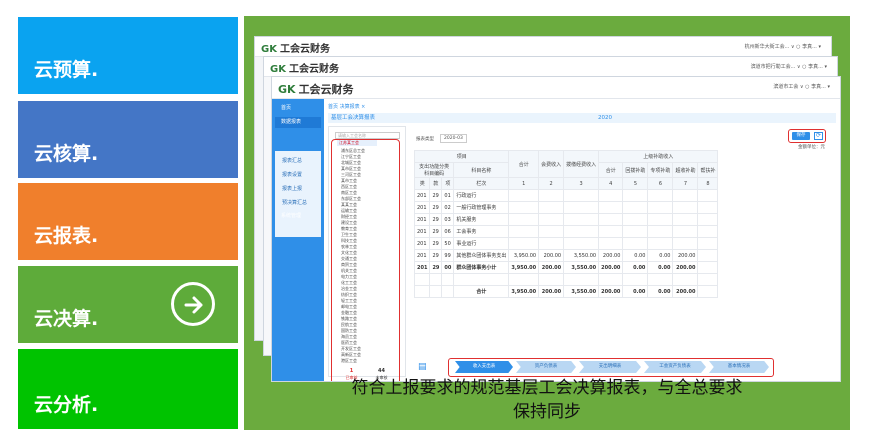 The width and height of the screenshot is (872, 446). What do you see at coordinates (801, 136) in the screenshot?
I see `save-button: 保存` at bounding box center [801, 136].